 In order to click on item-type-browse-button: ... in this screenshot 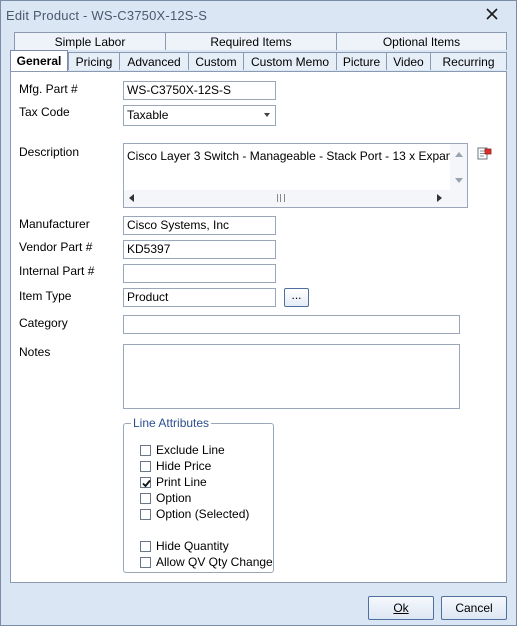, I will do `click(296, 297)`.